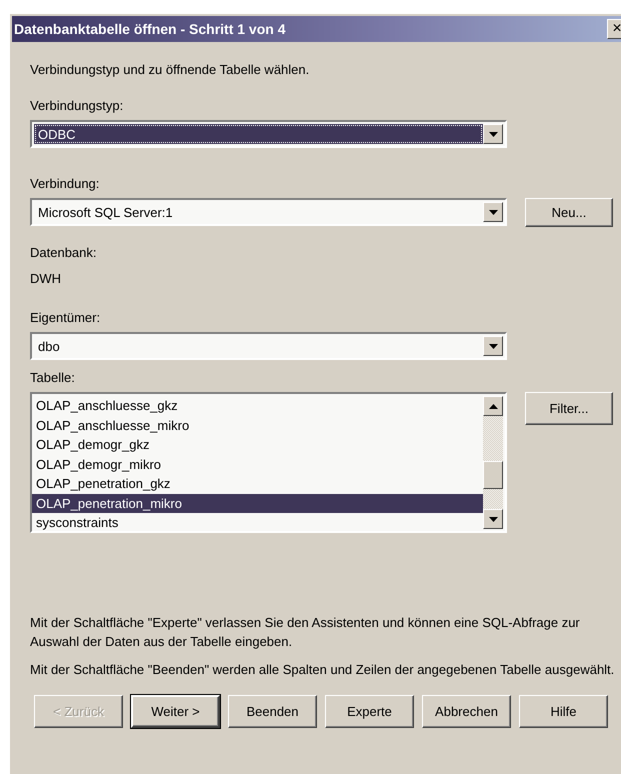 The height and width of the screenshot is (774, 621). What do you see at coordinates (150, 29) in the screenshot?
I see `window-title: Datenbanktabelle öffnen - Schritt 1 von 4` at bounding box center [150, 29].